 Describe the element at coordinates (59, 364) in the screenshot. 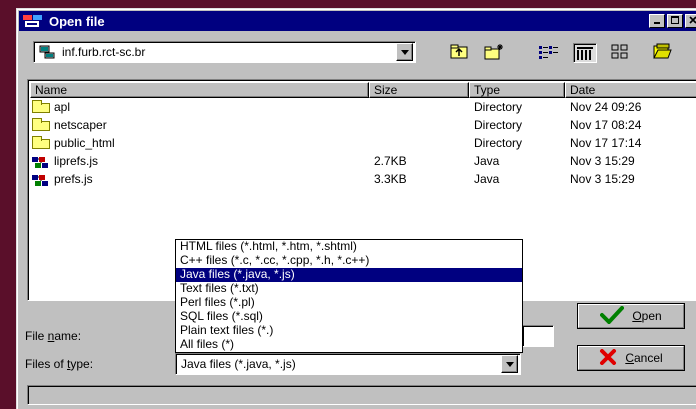

I see `file-type-label: Files of type:` at that location.